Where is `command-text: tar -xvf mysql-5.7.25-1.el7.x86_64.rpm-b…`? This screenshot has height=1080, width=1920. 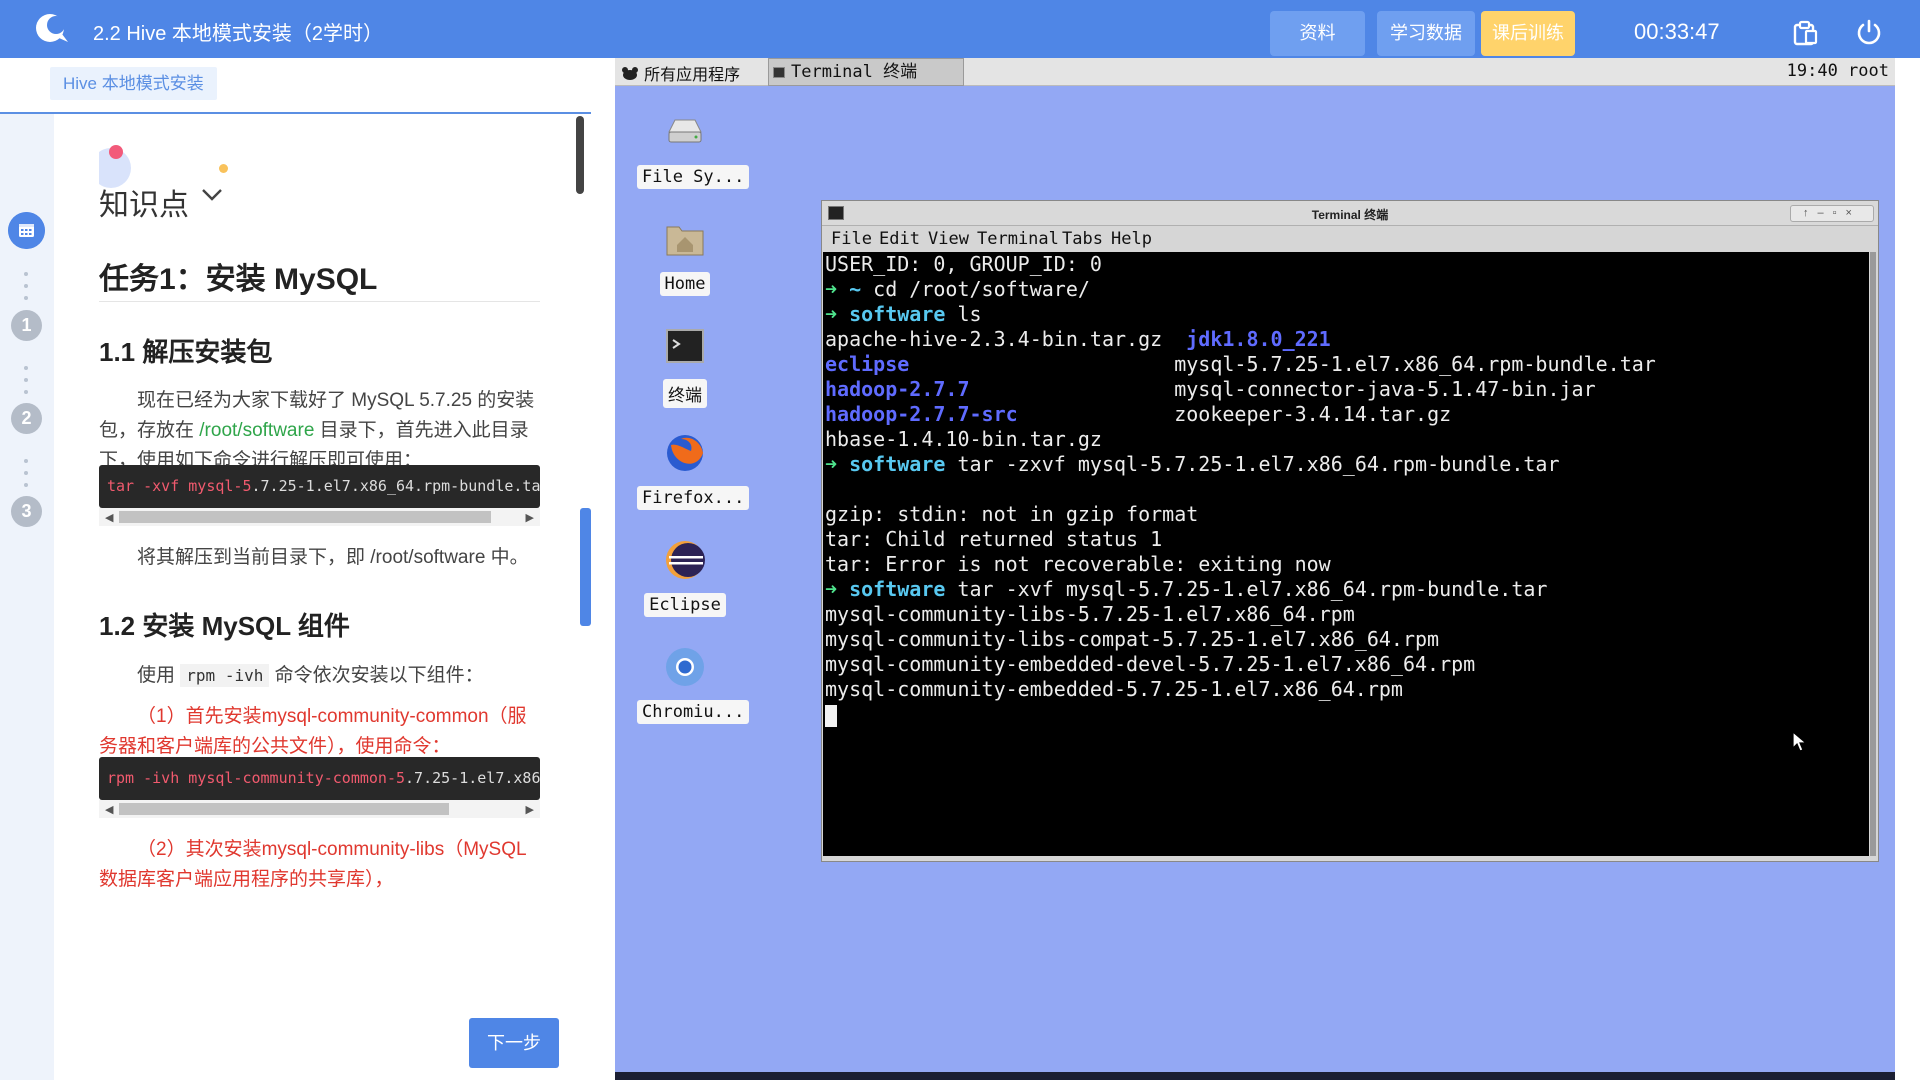 command-text: tar -xvf mysql-5.7.25-1.el7.x86_64.rpm-b… is located at coordinates (1246, 589).